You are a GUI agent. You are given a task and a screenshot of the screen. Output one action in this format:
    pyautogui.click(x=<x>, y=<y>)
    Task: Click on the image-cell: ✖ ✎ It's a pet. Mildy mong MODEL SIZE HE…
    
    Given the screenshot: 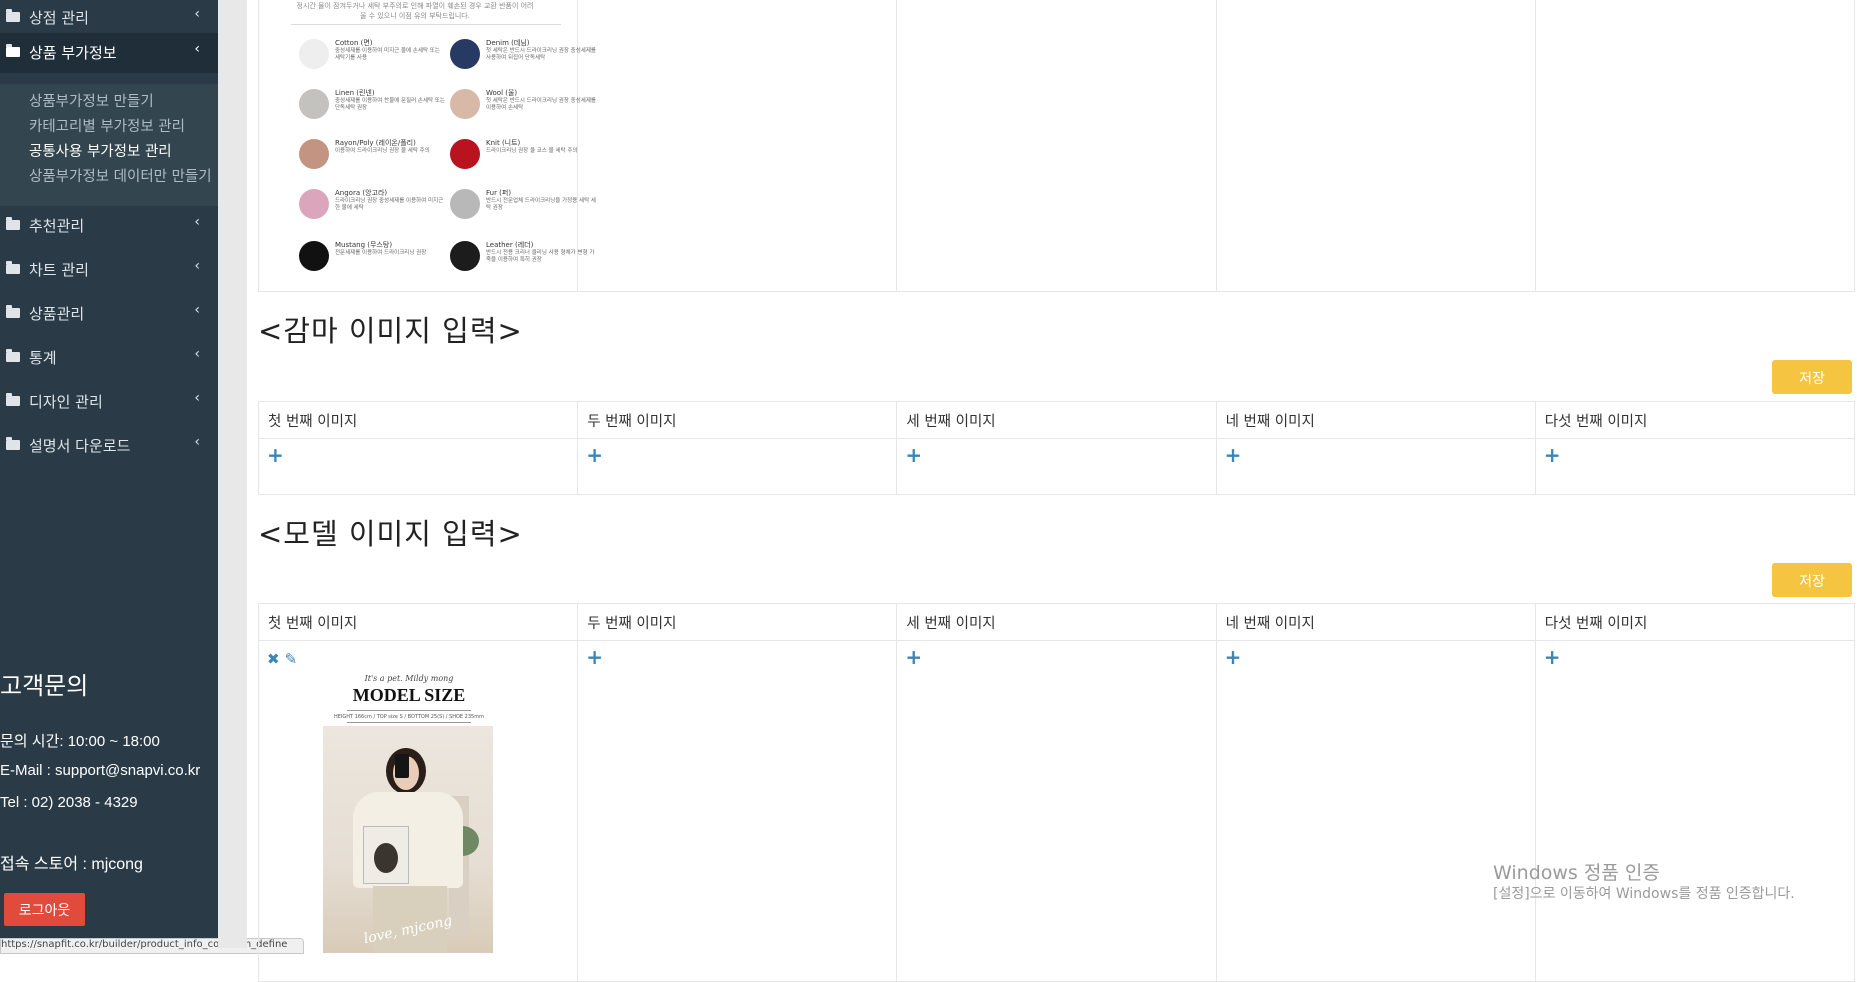 What is the action you would take?
    pyautogui.click(x=418, y=811)
    